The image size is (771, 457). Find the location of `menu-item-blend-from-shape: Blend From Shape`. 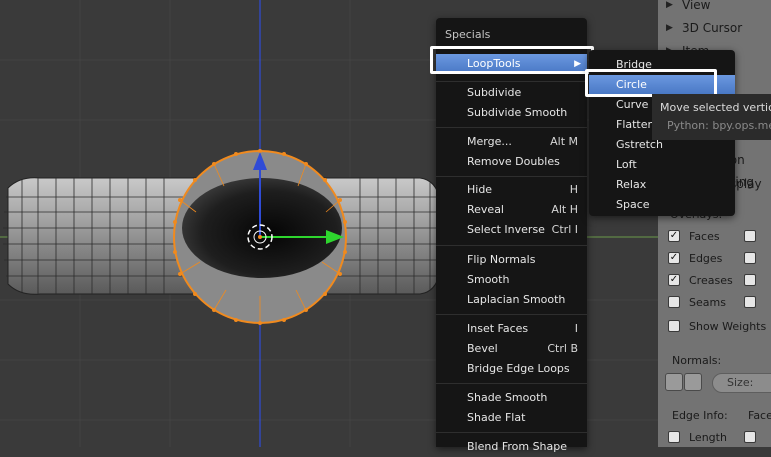

menu-item-blend-from-shape: Blend From Shape is located at coordinates (511, 447).